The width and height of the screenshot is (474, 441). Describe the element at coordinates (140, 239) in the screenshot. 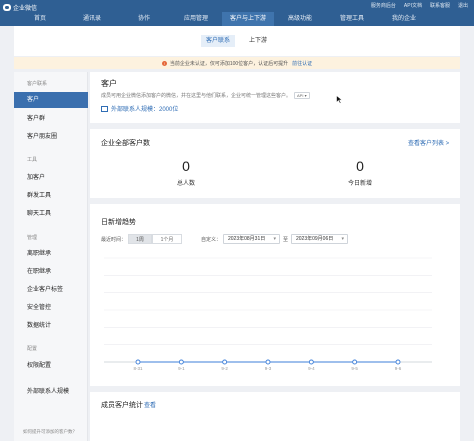

I see `range-1-week: 1周` at that location.